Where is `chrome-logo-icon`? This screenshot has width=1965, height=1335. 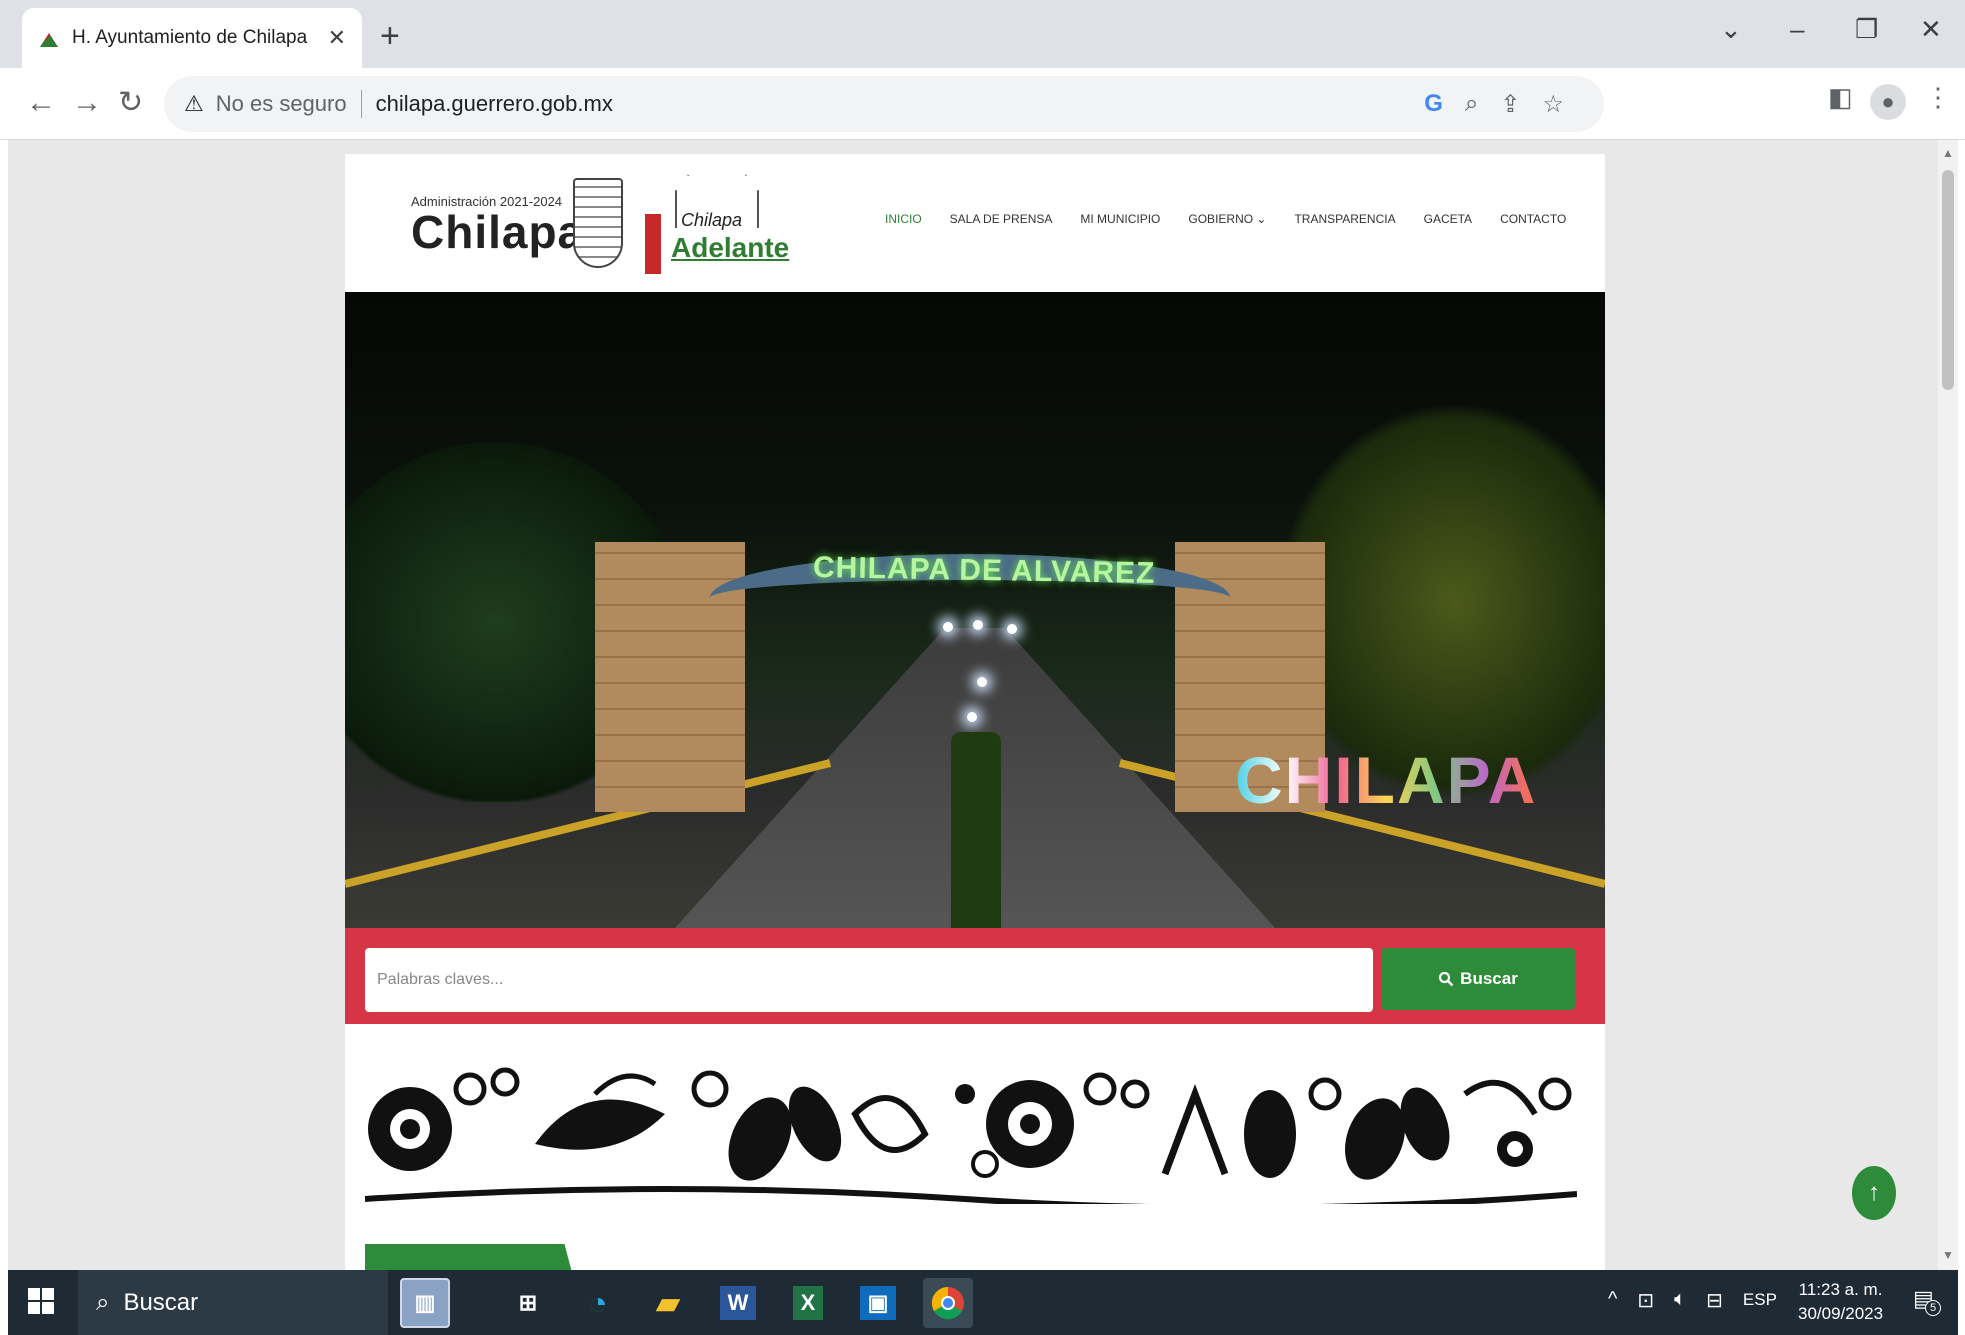
chrome-logo-icon is located at coordinates (947, 1303).